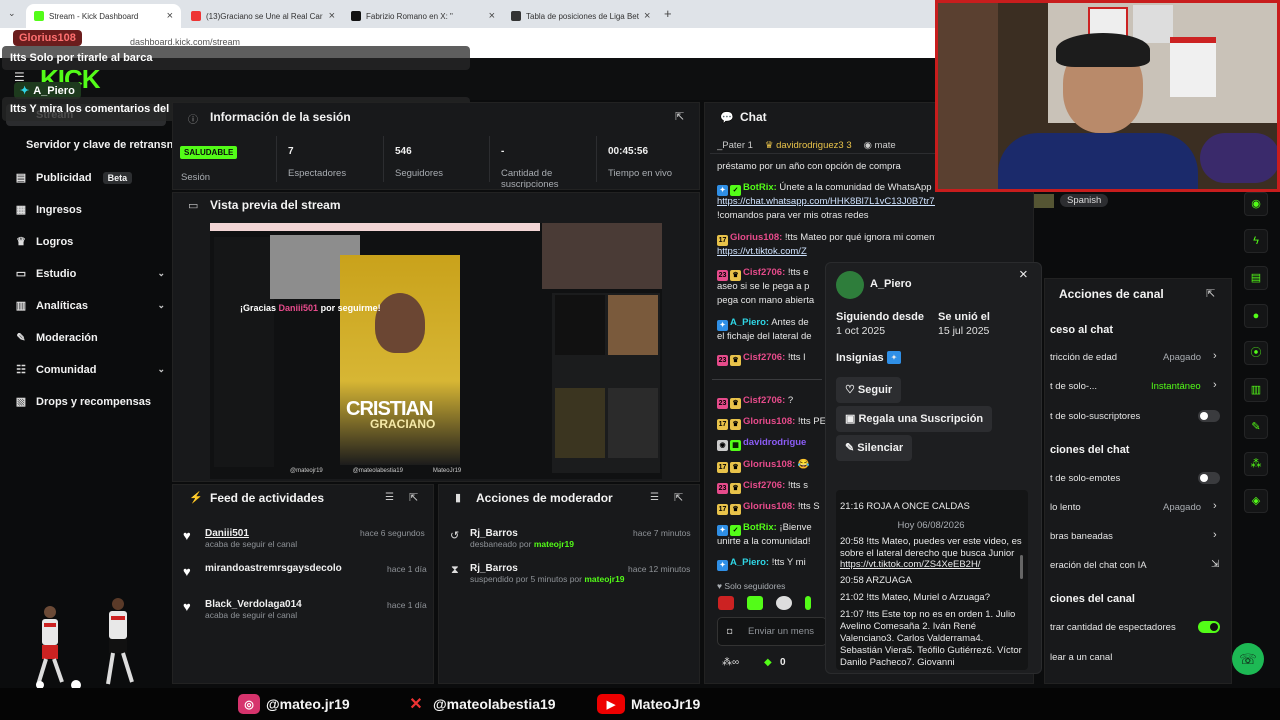  Describe the element at coordinates (1215, 564) in the screenshot. I see `external-link-icon: ⇲` at that location.